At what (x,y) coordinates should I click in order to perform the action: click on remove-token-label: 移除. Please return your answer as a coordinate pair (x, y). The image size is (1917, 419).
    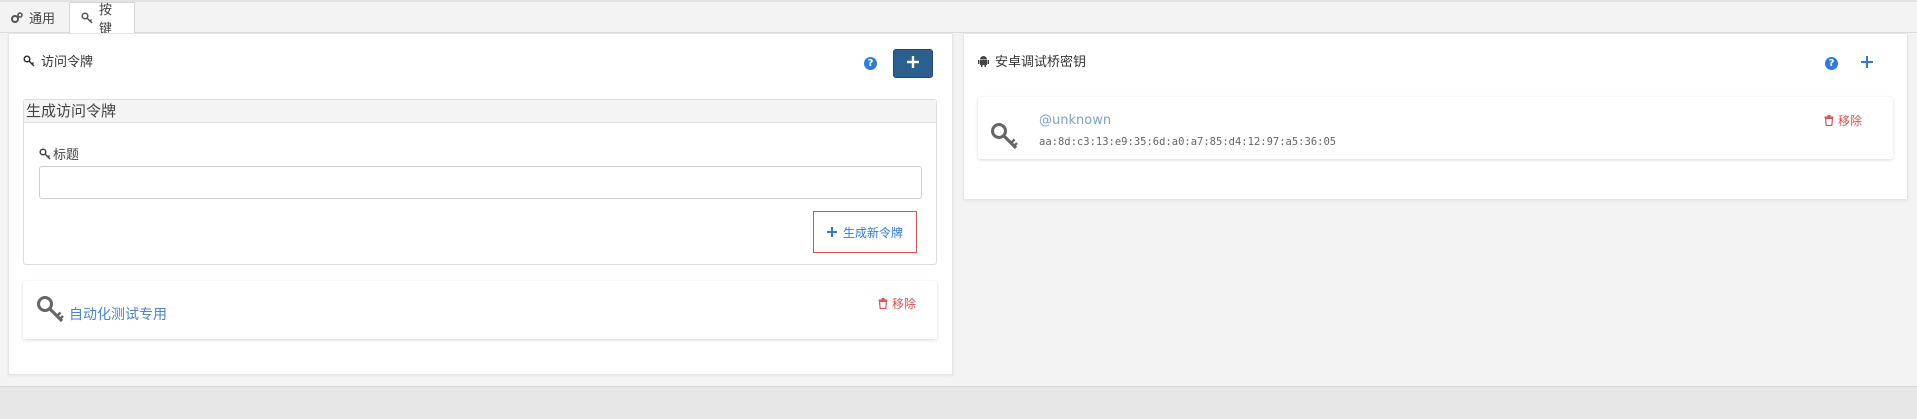
    Looking at the image, I should click on (904, 304).